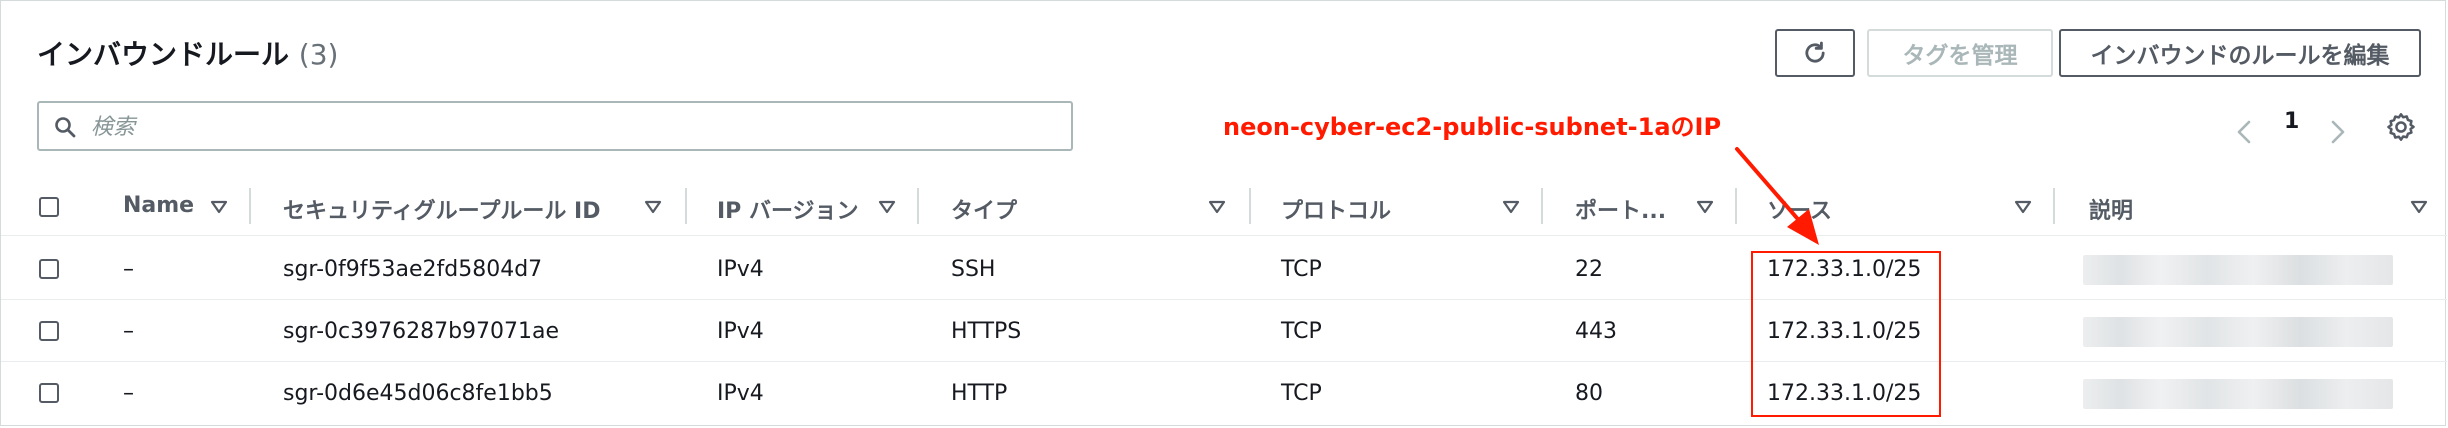  What do you see at coordinates (65, 127) in the screenshot?
I see `search-icon` at bounding box center [65, 127].